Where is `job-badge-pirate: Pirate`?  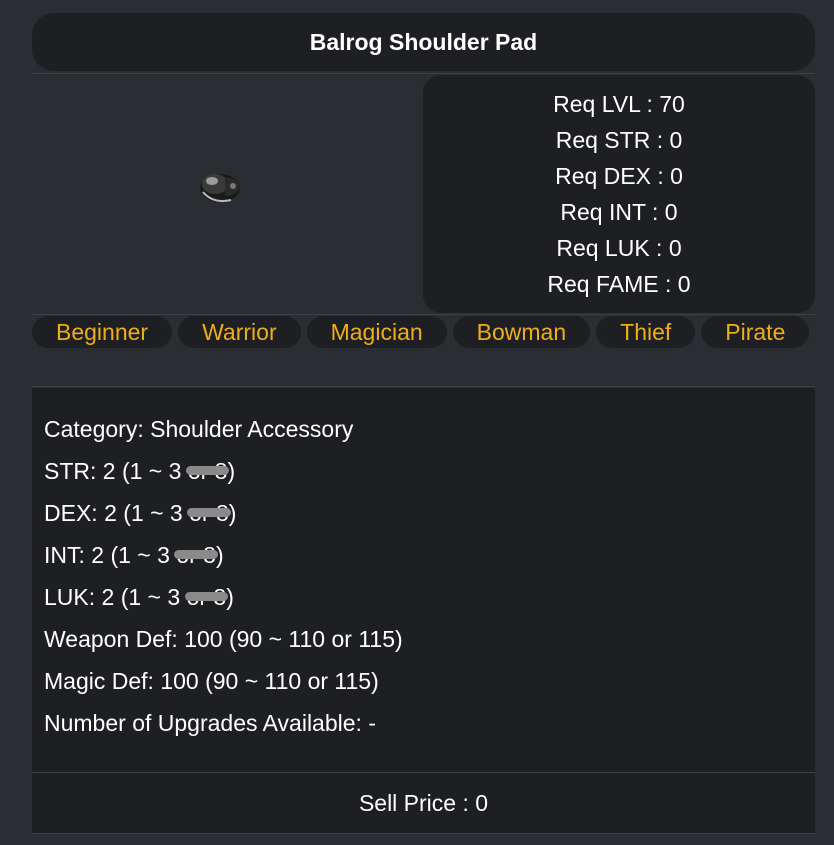
job-badge-pirate: Pirate is located at coordinates (755, 332).